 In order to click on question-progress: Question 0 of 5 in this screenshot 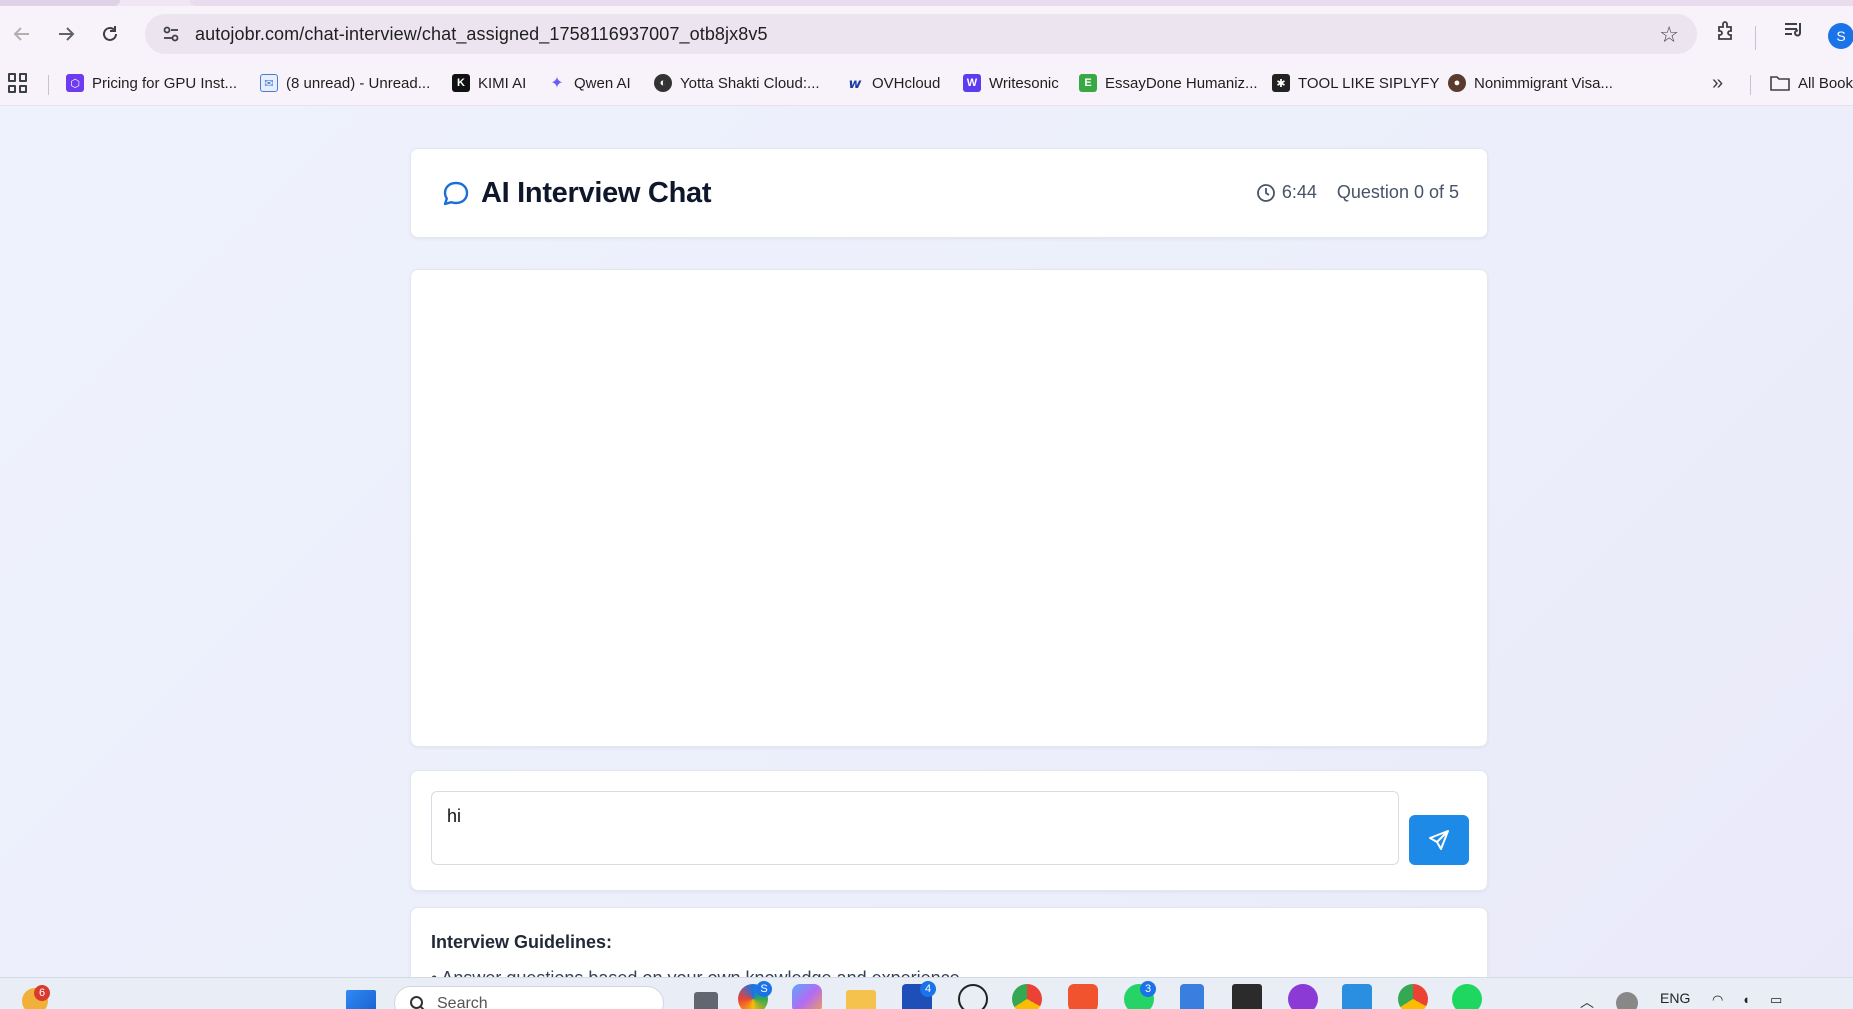, I will do `click(1397, 192)`.